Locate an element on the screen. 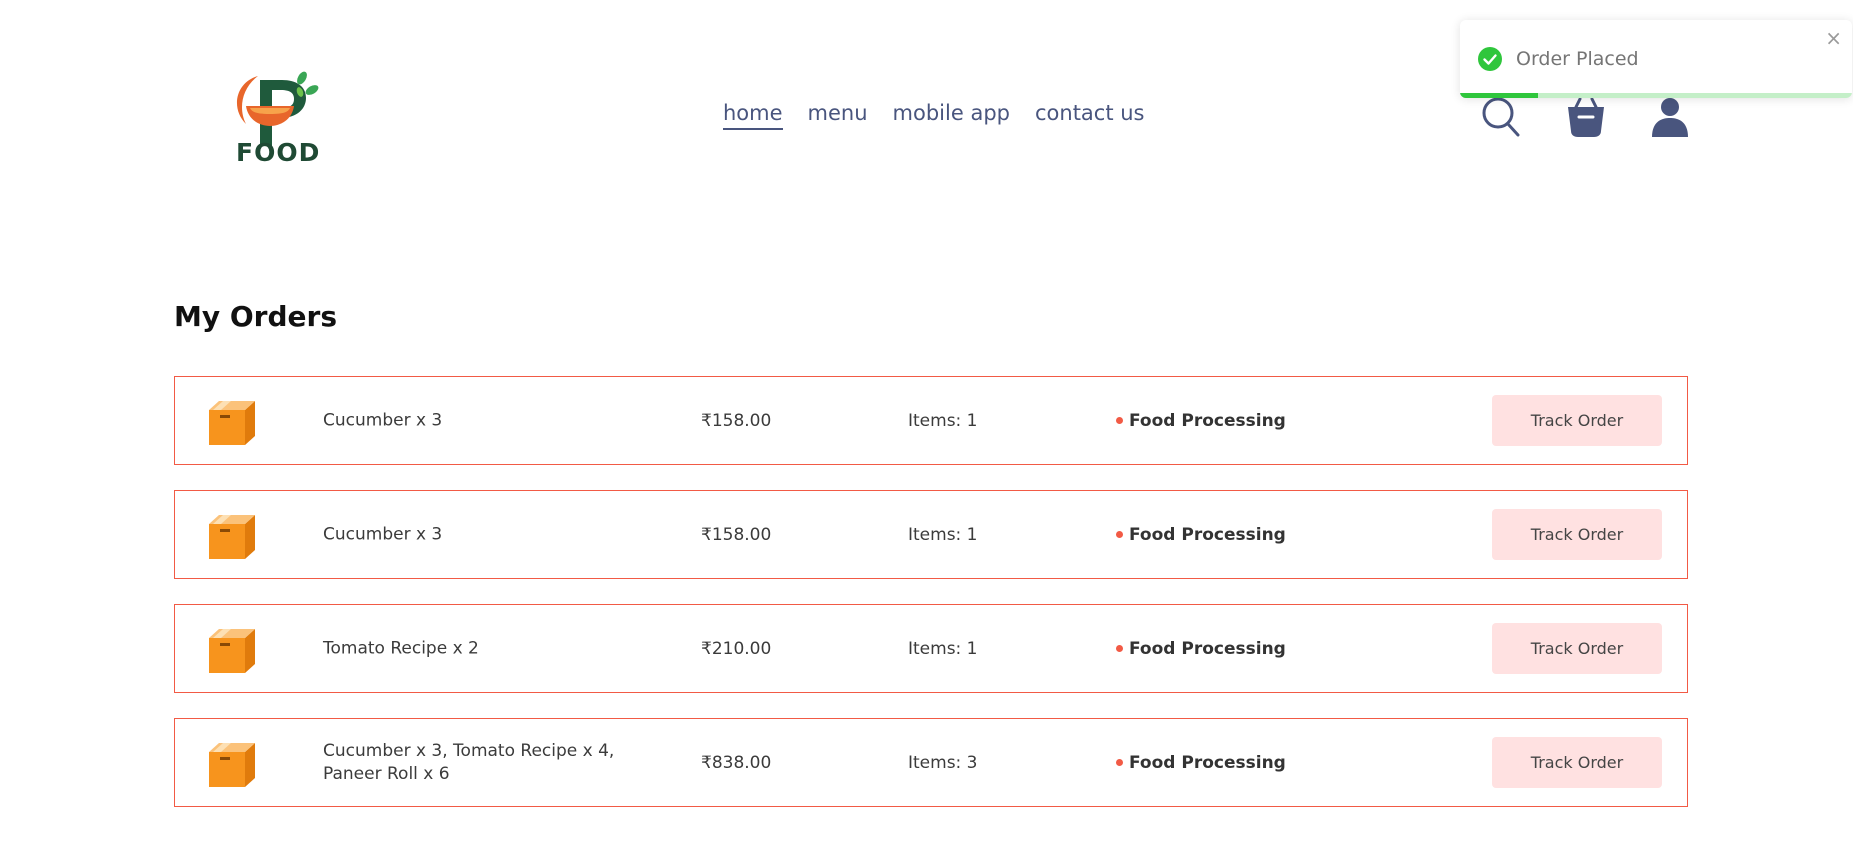  profile-icon is located at coordinates (1670, 117).